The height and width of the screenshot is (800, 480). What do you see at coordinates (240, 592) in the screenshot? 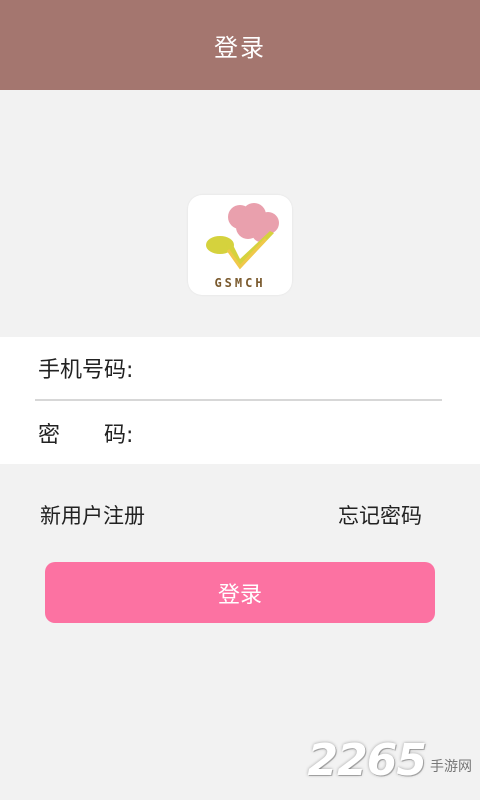
I see `login-button: 登录` at bounding box center [240, 592].